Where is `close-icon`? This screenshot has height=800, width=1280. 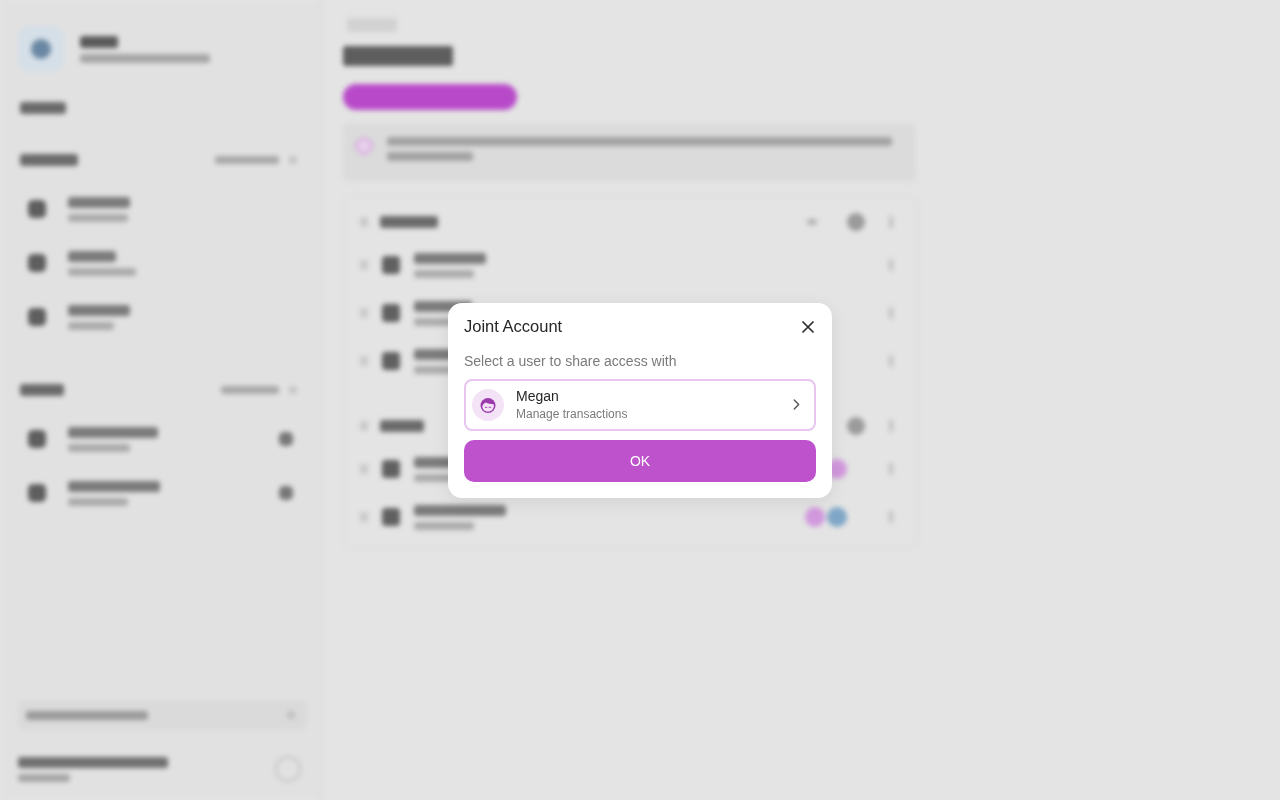
close-icon is located at coordinates (808, 326).